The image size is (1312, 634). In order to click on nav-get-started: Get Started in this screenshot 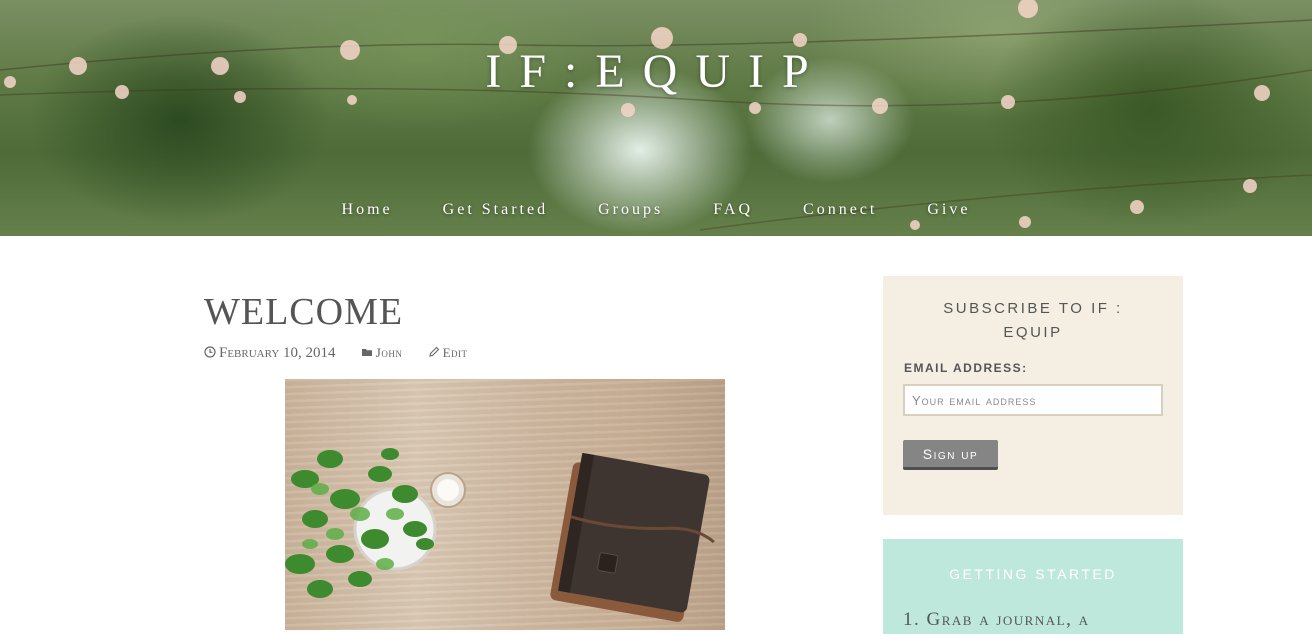, I will do `click(495, 210)`.